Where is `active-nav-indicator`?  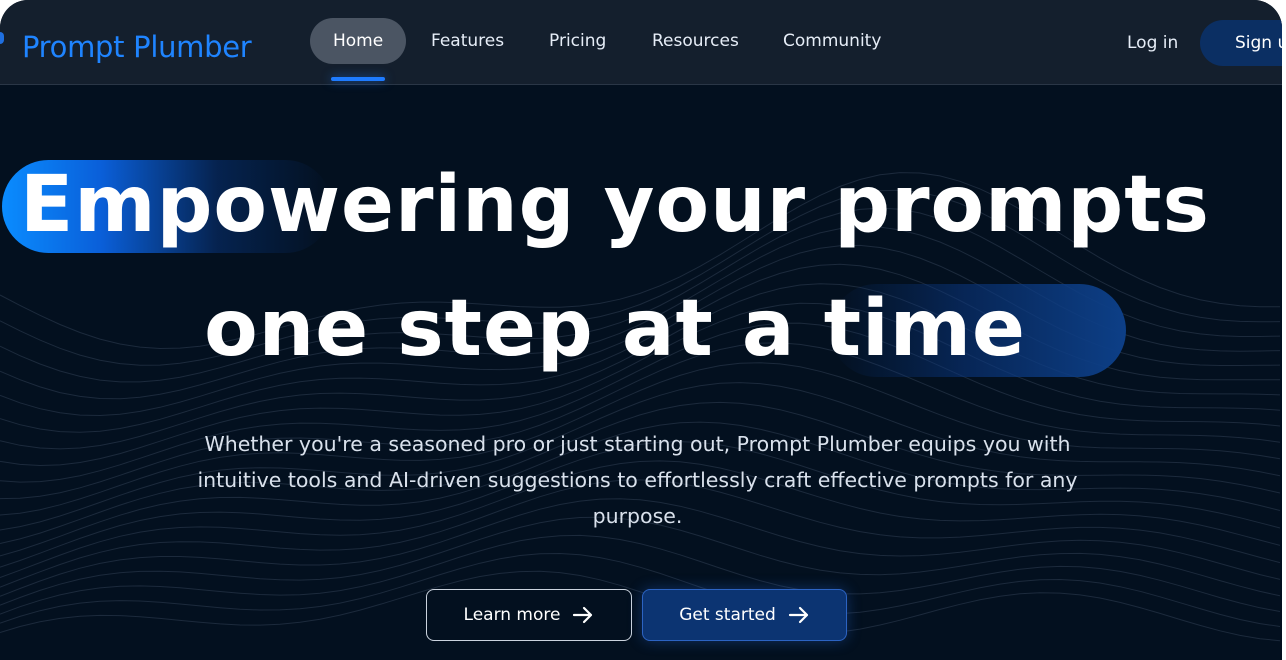
active-nav-indicator is located at coordinates (358, 79).